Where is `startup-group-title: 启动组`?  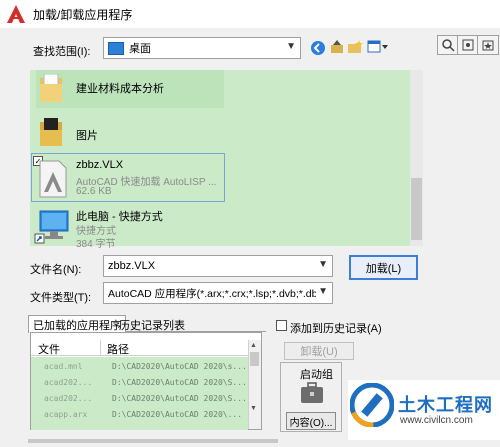
startup-group-title: 启动组 is located at coordinates (316, 374).